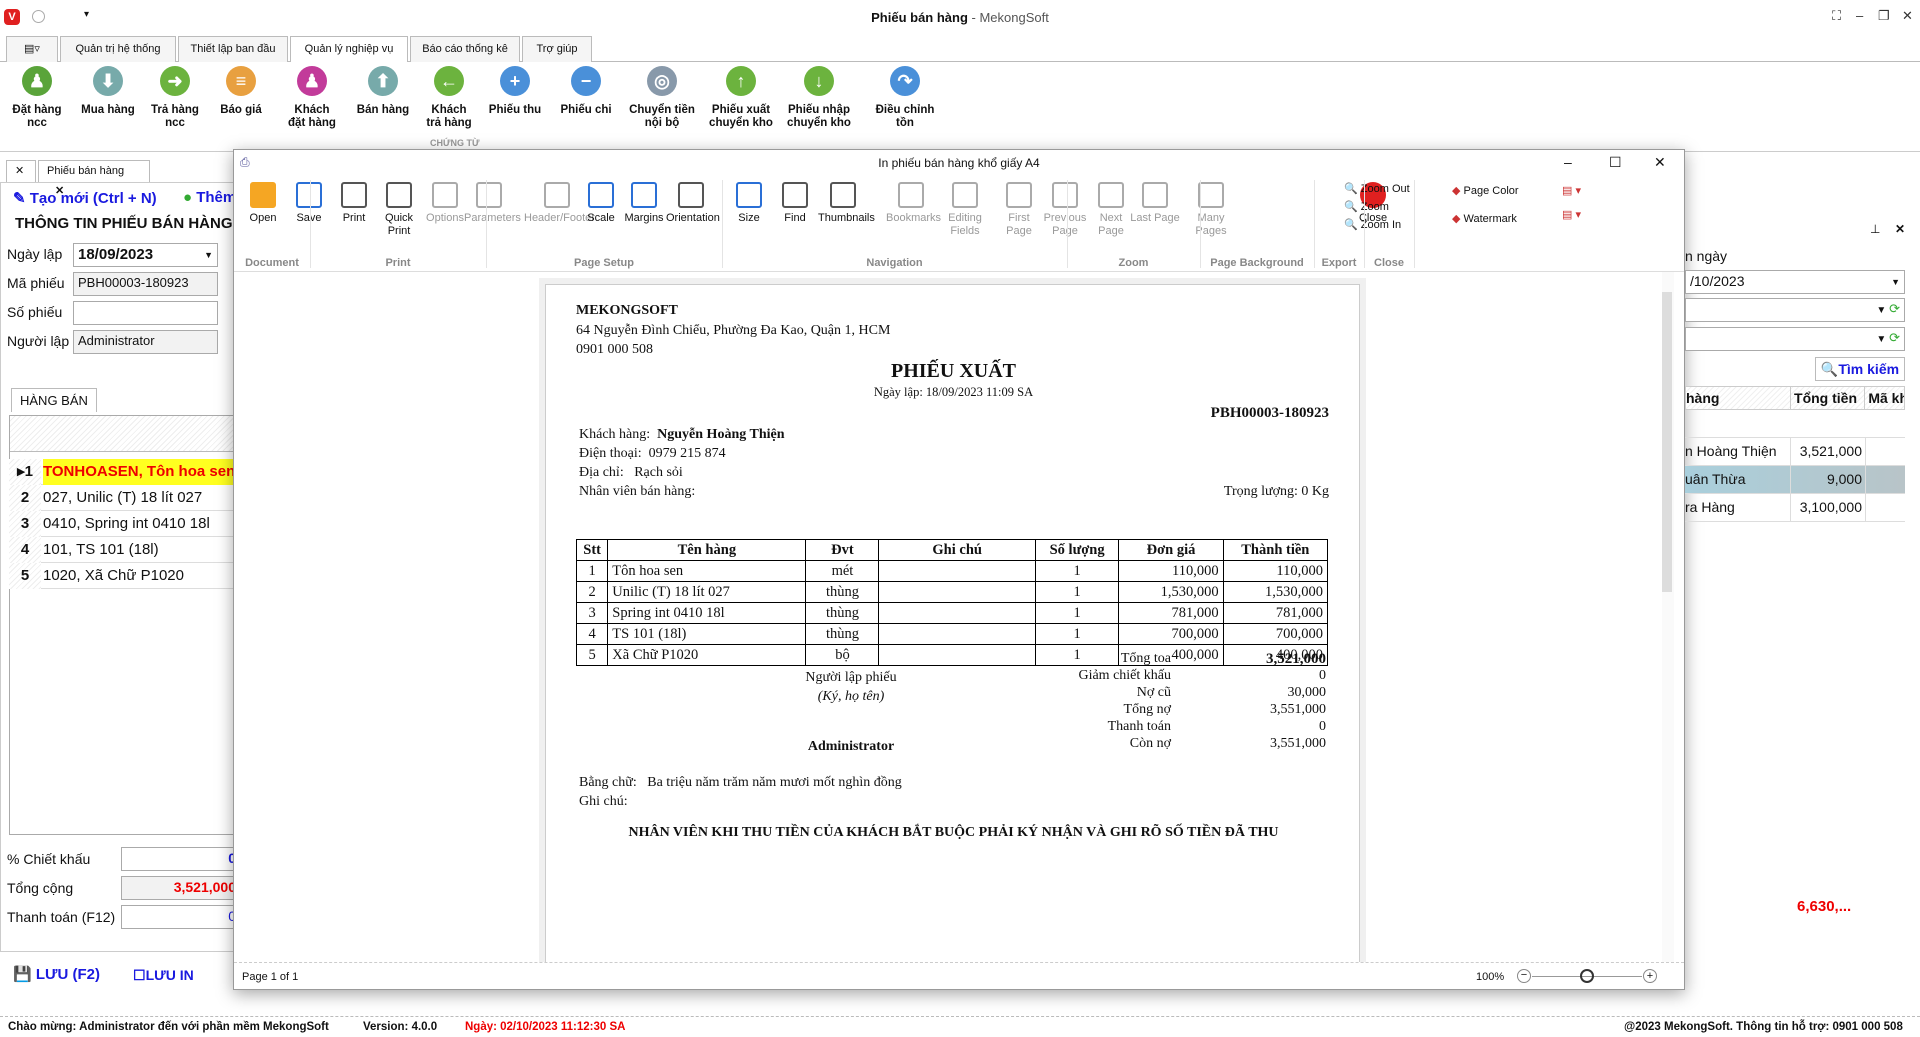 The image size is (1920, 1037). Describe the element at coordinates (400, 1027) in the screenshot. I see `version-text: Version: 4.0.0` at that location.